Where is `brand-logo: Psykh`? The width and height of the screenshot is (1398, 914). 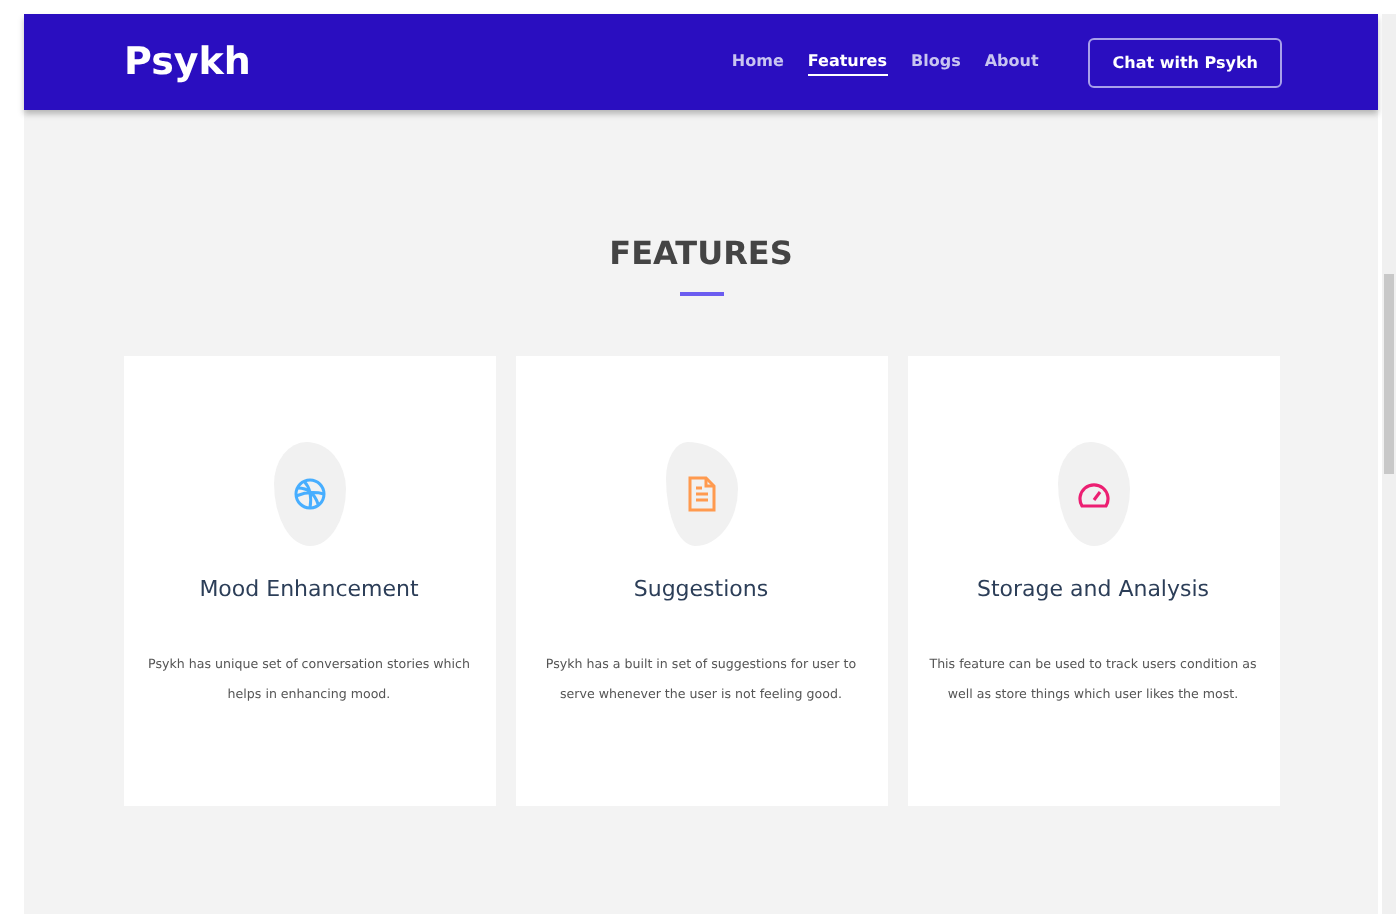
brand-logo: Psykh is located at coordinates (187, 62).